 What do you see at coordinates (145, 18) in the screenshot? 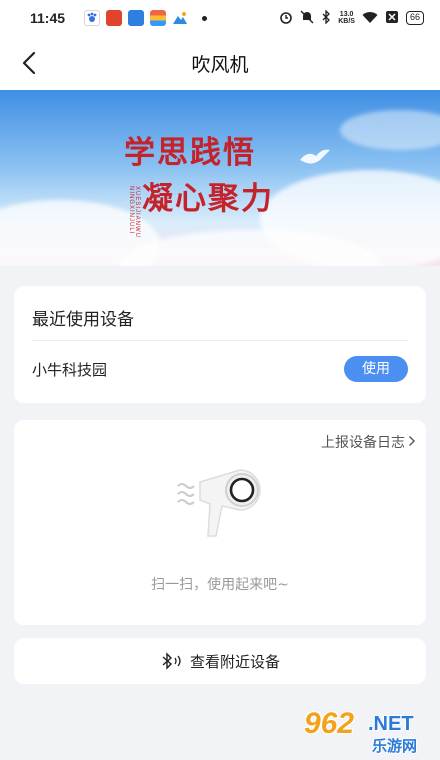
I see `status-app-icons` at bounding box center [145, 18].